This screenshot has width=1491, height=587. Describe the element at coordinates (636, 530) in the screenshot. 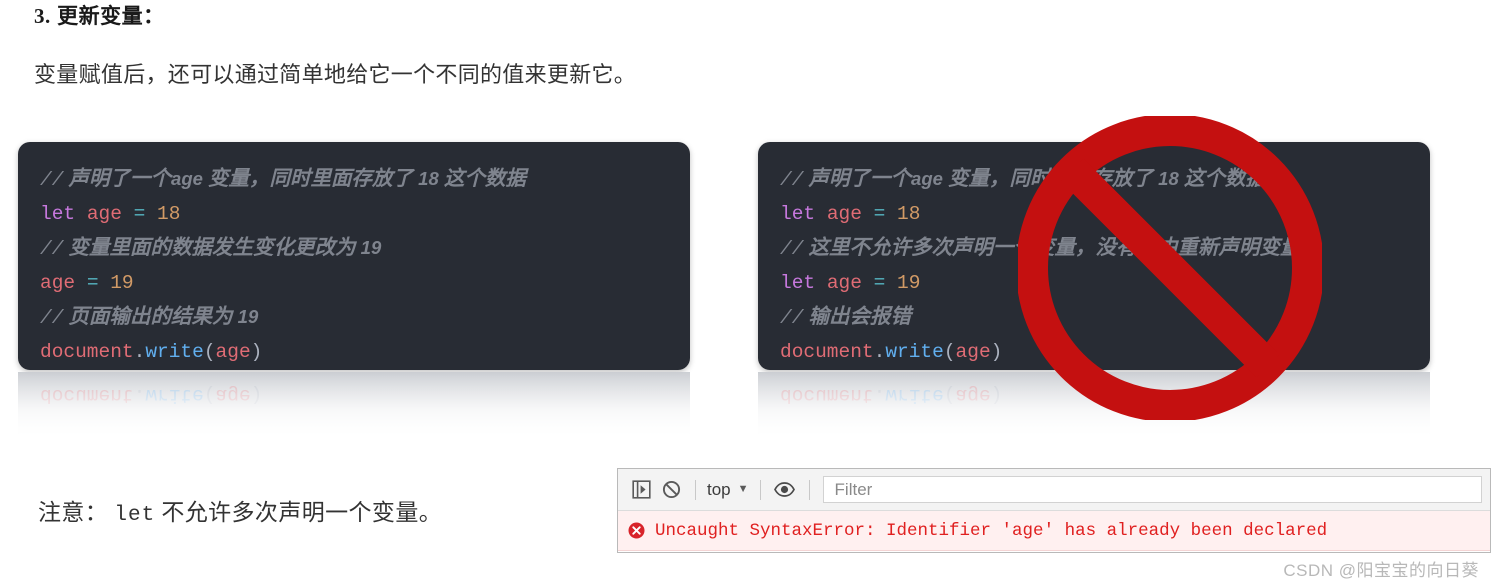

I see `error-circle-icon` at that location.